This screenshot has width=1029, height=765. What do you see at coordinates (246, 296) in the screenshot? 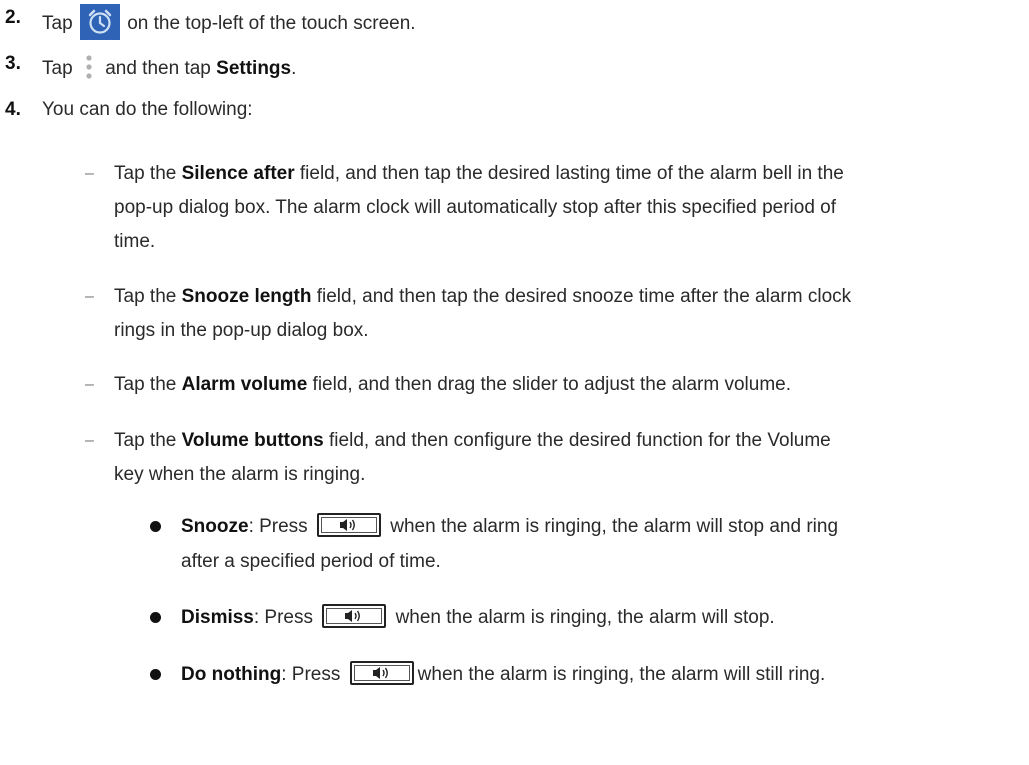
I see `field-name: Snooze length` at bounding box center [246, 296].